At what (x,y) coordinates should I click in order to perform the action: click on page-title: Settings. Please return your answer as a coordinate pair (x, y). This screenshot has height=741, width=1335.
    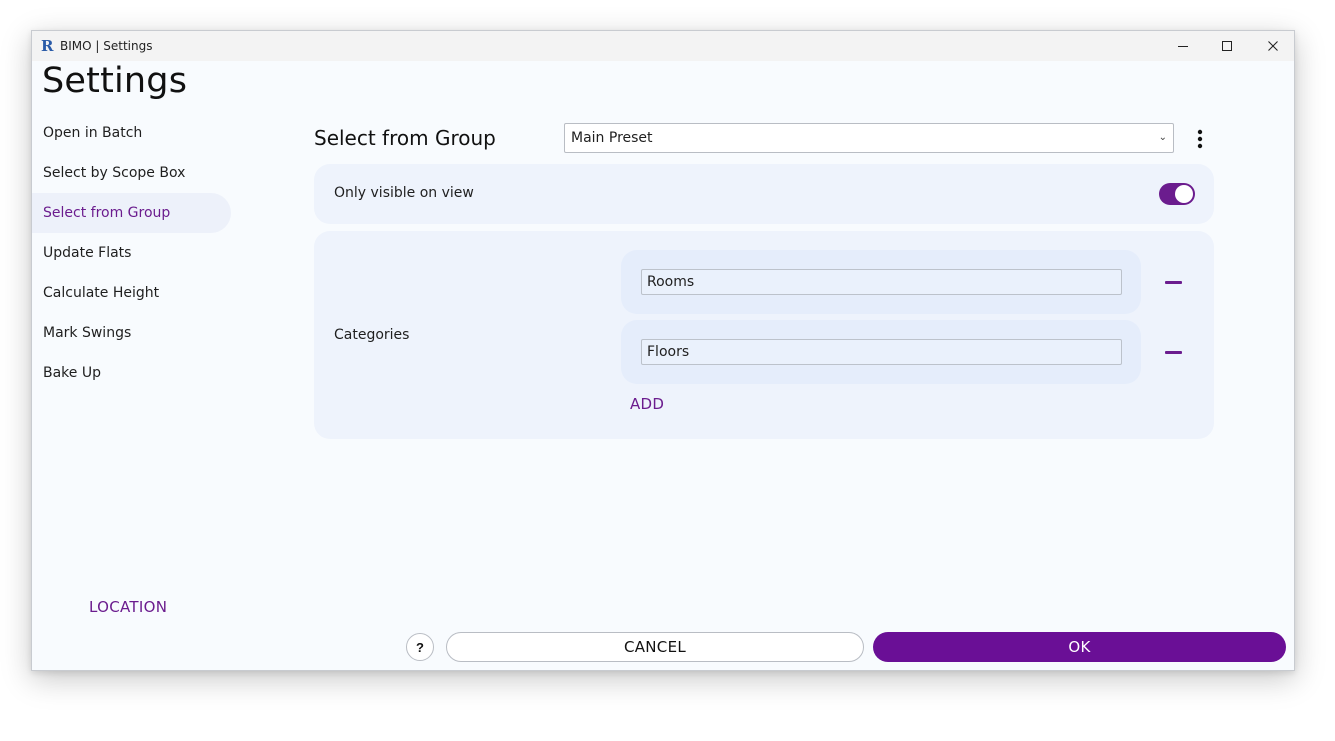
    Looking at the image, I should click on (115, 81).